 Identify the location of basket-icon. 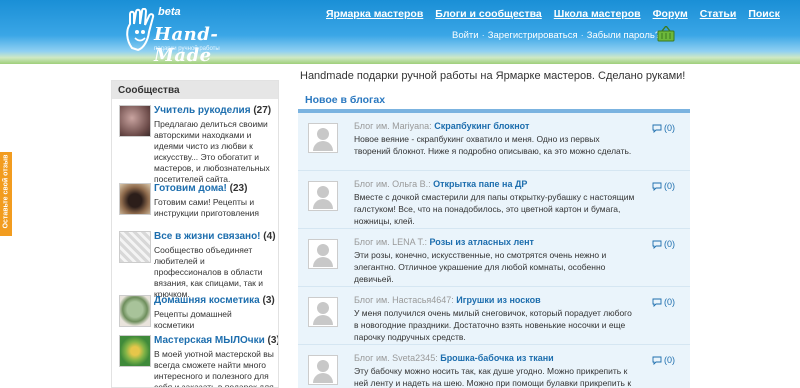
(666, 34).